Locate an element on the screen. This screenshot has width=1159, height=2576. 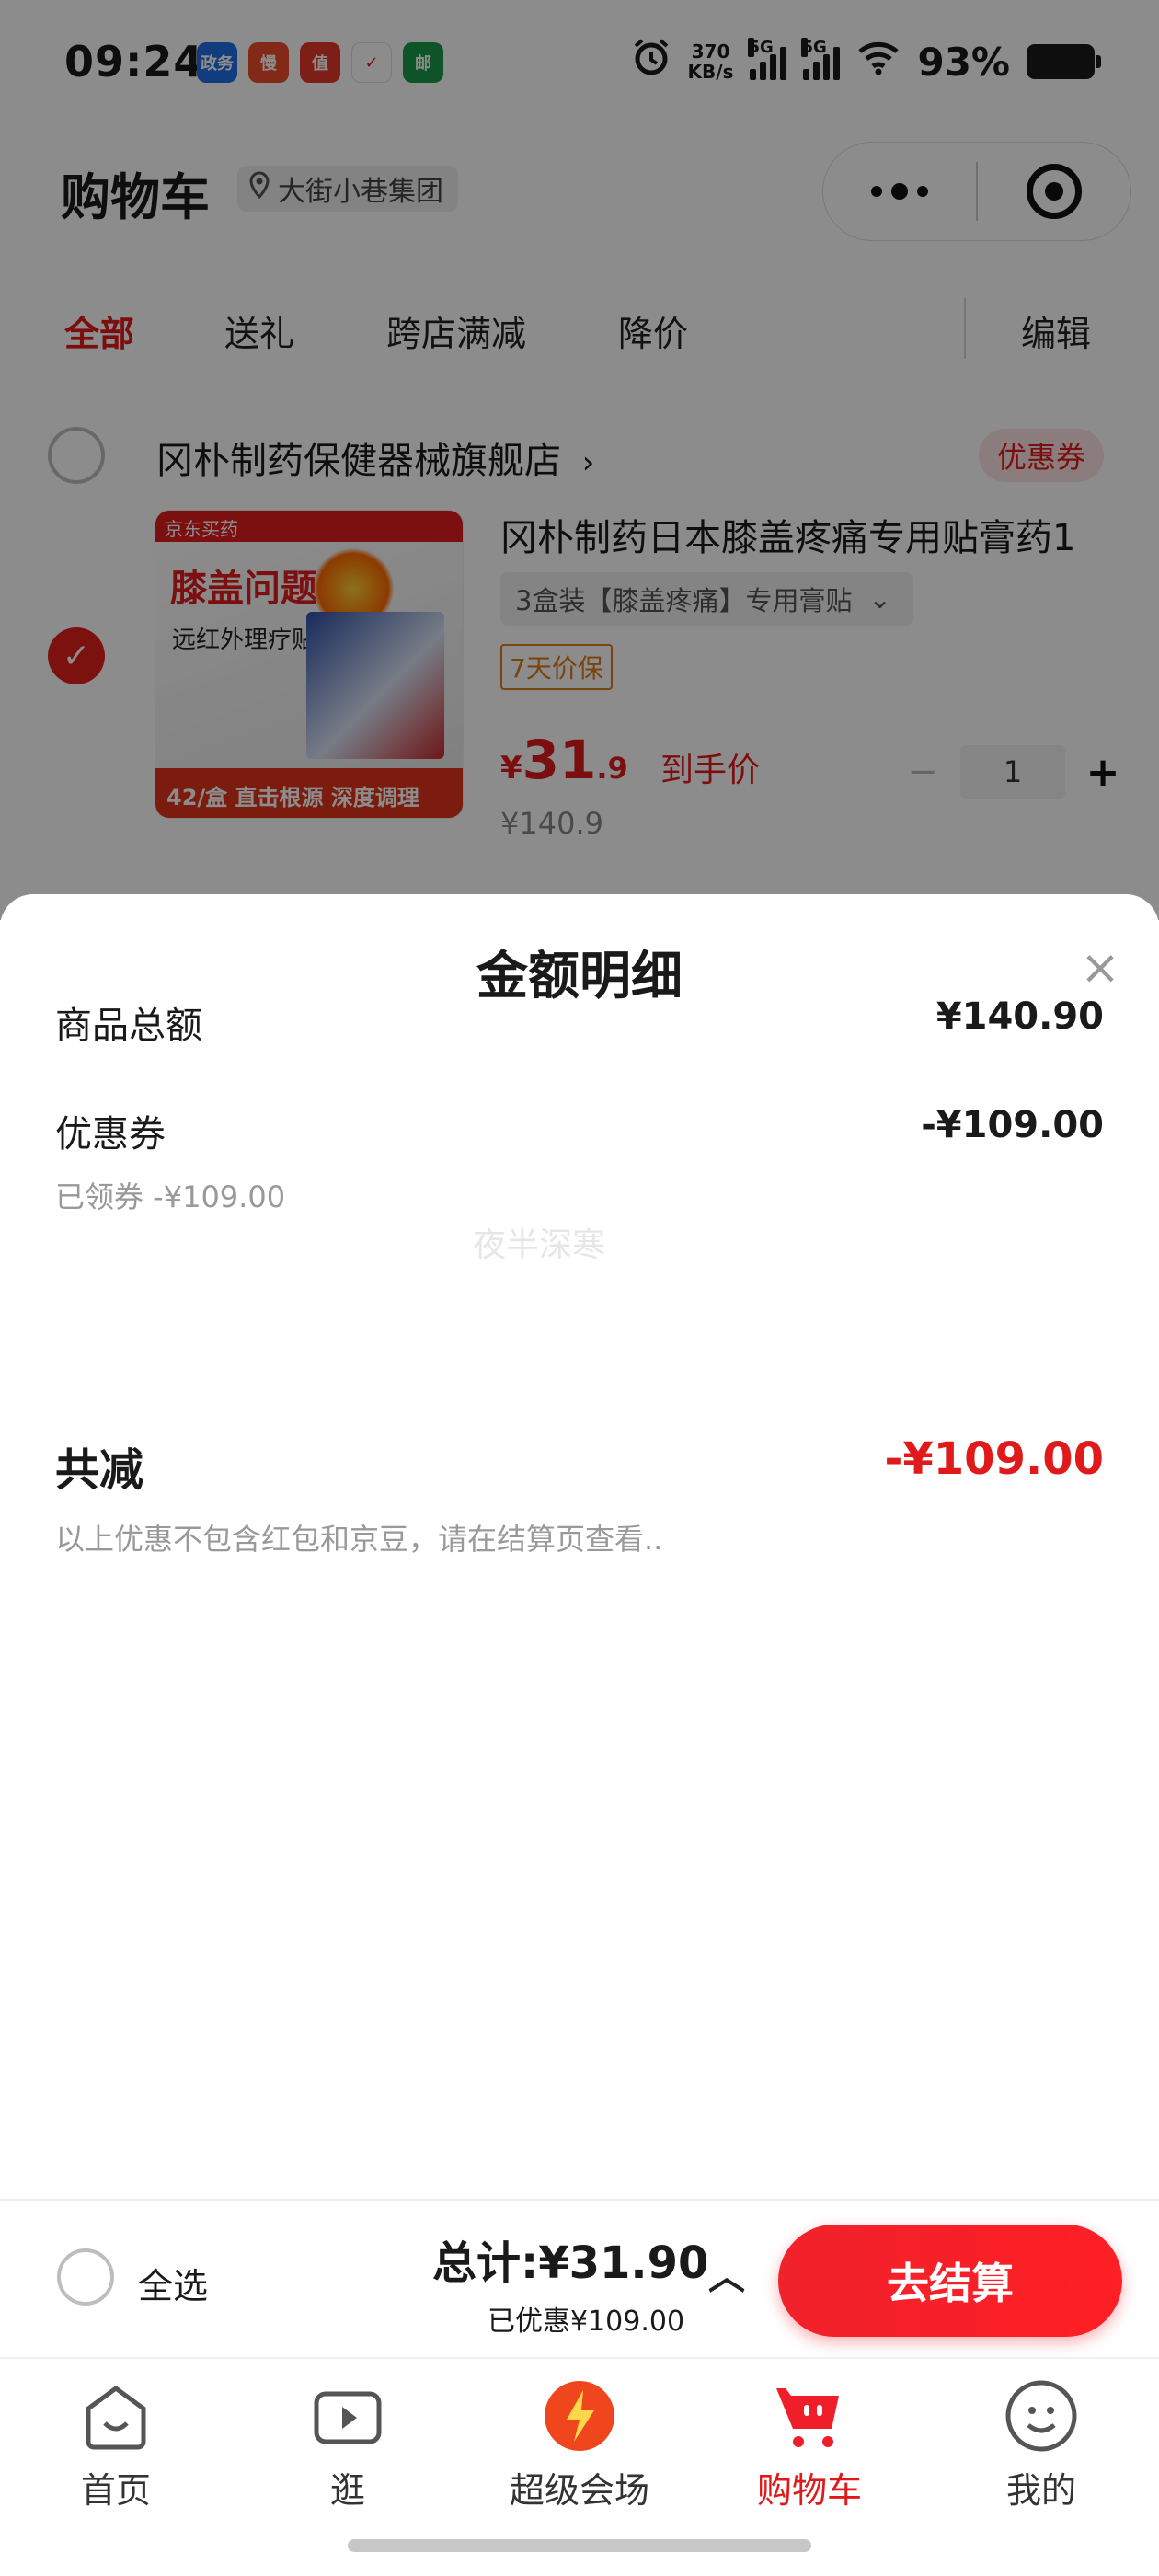
tab-home: 首页 is located at coordinates (116, 2445).